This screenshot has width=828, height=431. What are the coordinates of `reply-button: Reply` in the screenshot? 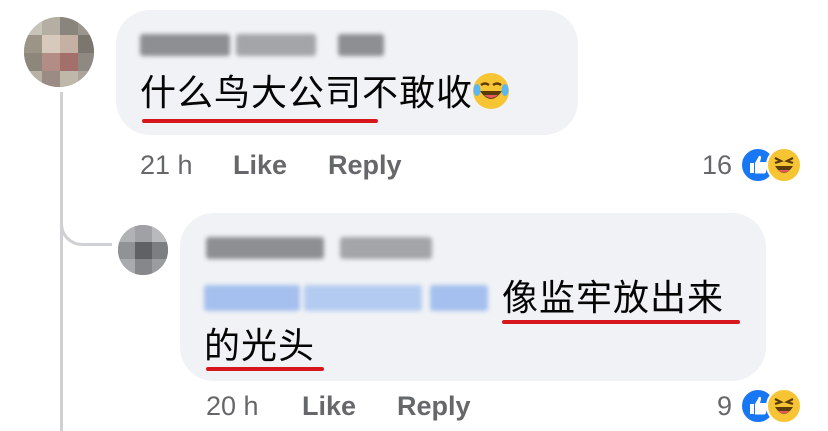 It's located at (365, 165).